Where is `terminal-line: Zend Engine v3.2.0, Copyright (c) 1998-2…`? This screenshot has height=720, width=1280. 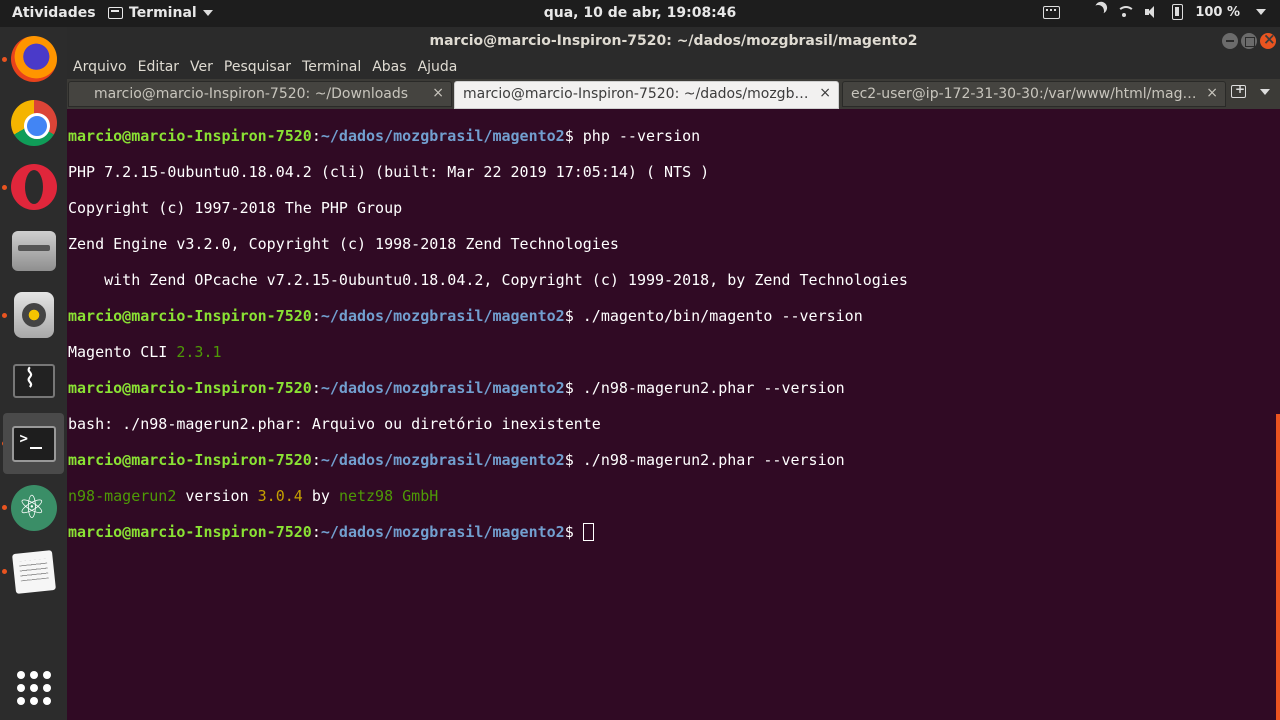 terminal-line: Zend Engine v3.2.0, Copyright (c) 1998-2… is located at coordinates (343, 244).